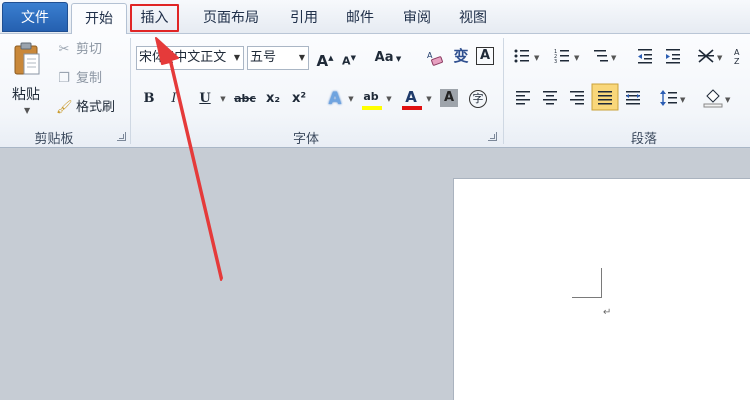  Describe the element at coordinates (154, 18) in the screenshot. I see `tab-insert: 插入` at that location.